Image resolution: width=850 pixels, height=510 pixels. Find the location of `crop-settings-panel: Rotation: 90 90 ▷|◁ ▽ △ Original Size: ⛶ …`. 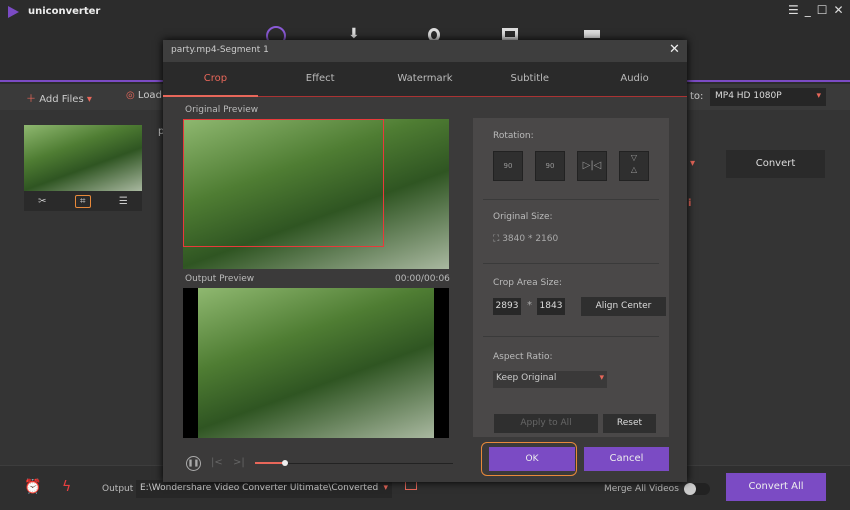

crop-settings-panel: Rotation: 90 90 ▷|◁ ▽ △ Original Size: ⛶ … is located at coordinates (571, 277).